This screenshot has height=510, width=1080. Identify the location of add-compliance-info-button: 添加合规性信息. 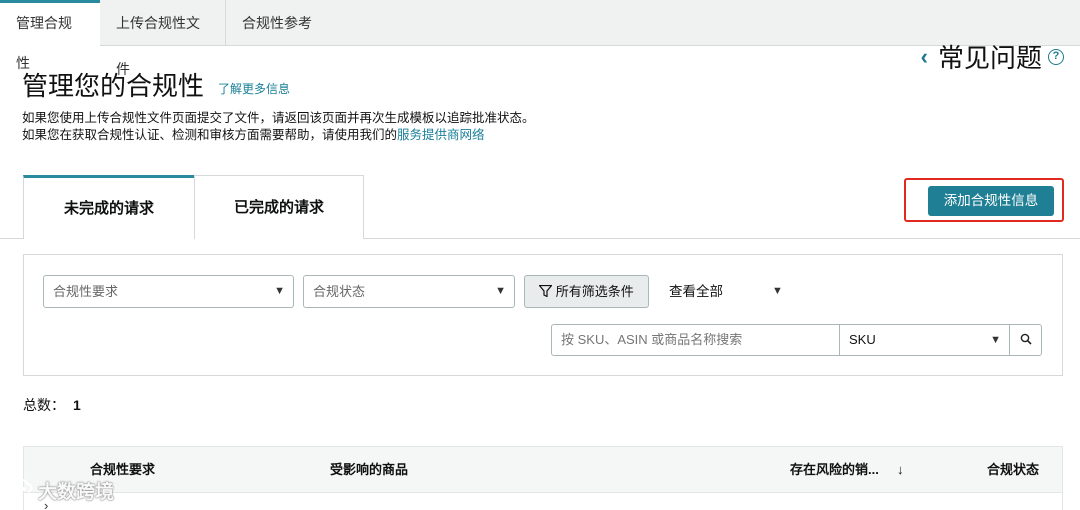
(991, 201).